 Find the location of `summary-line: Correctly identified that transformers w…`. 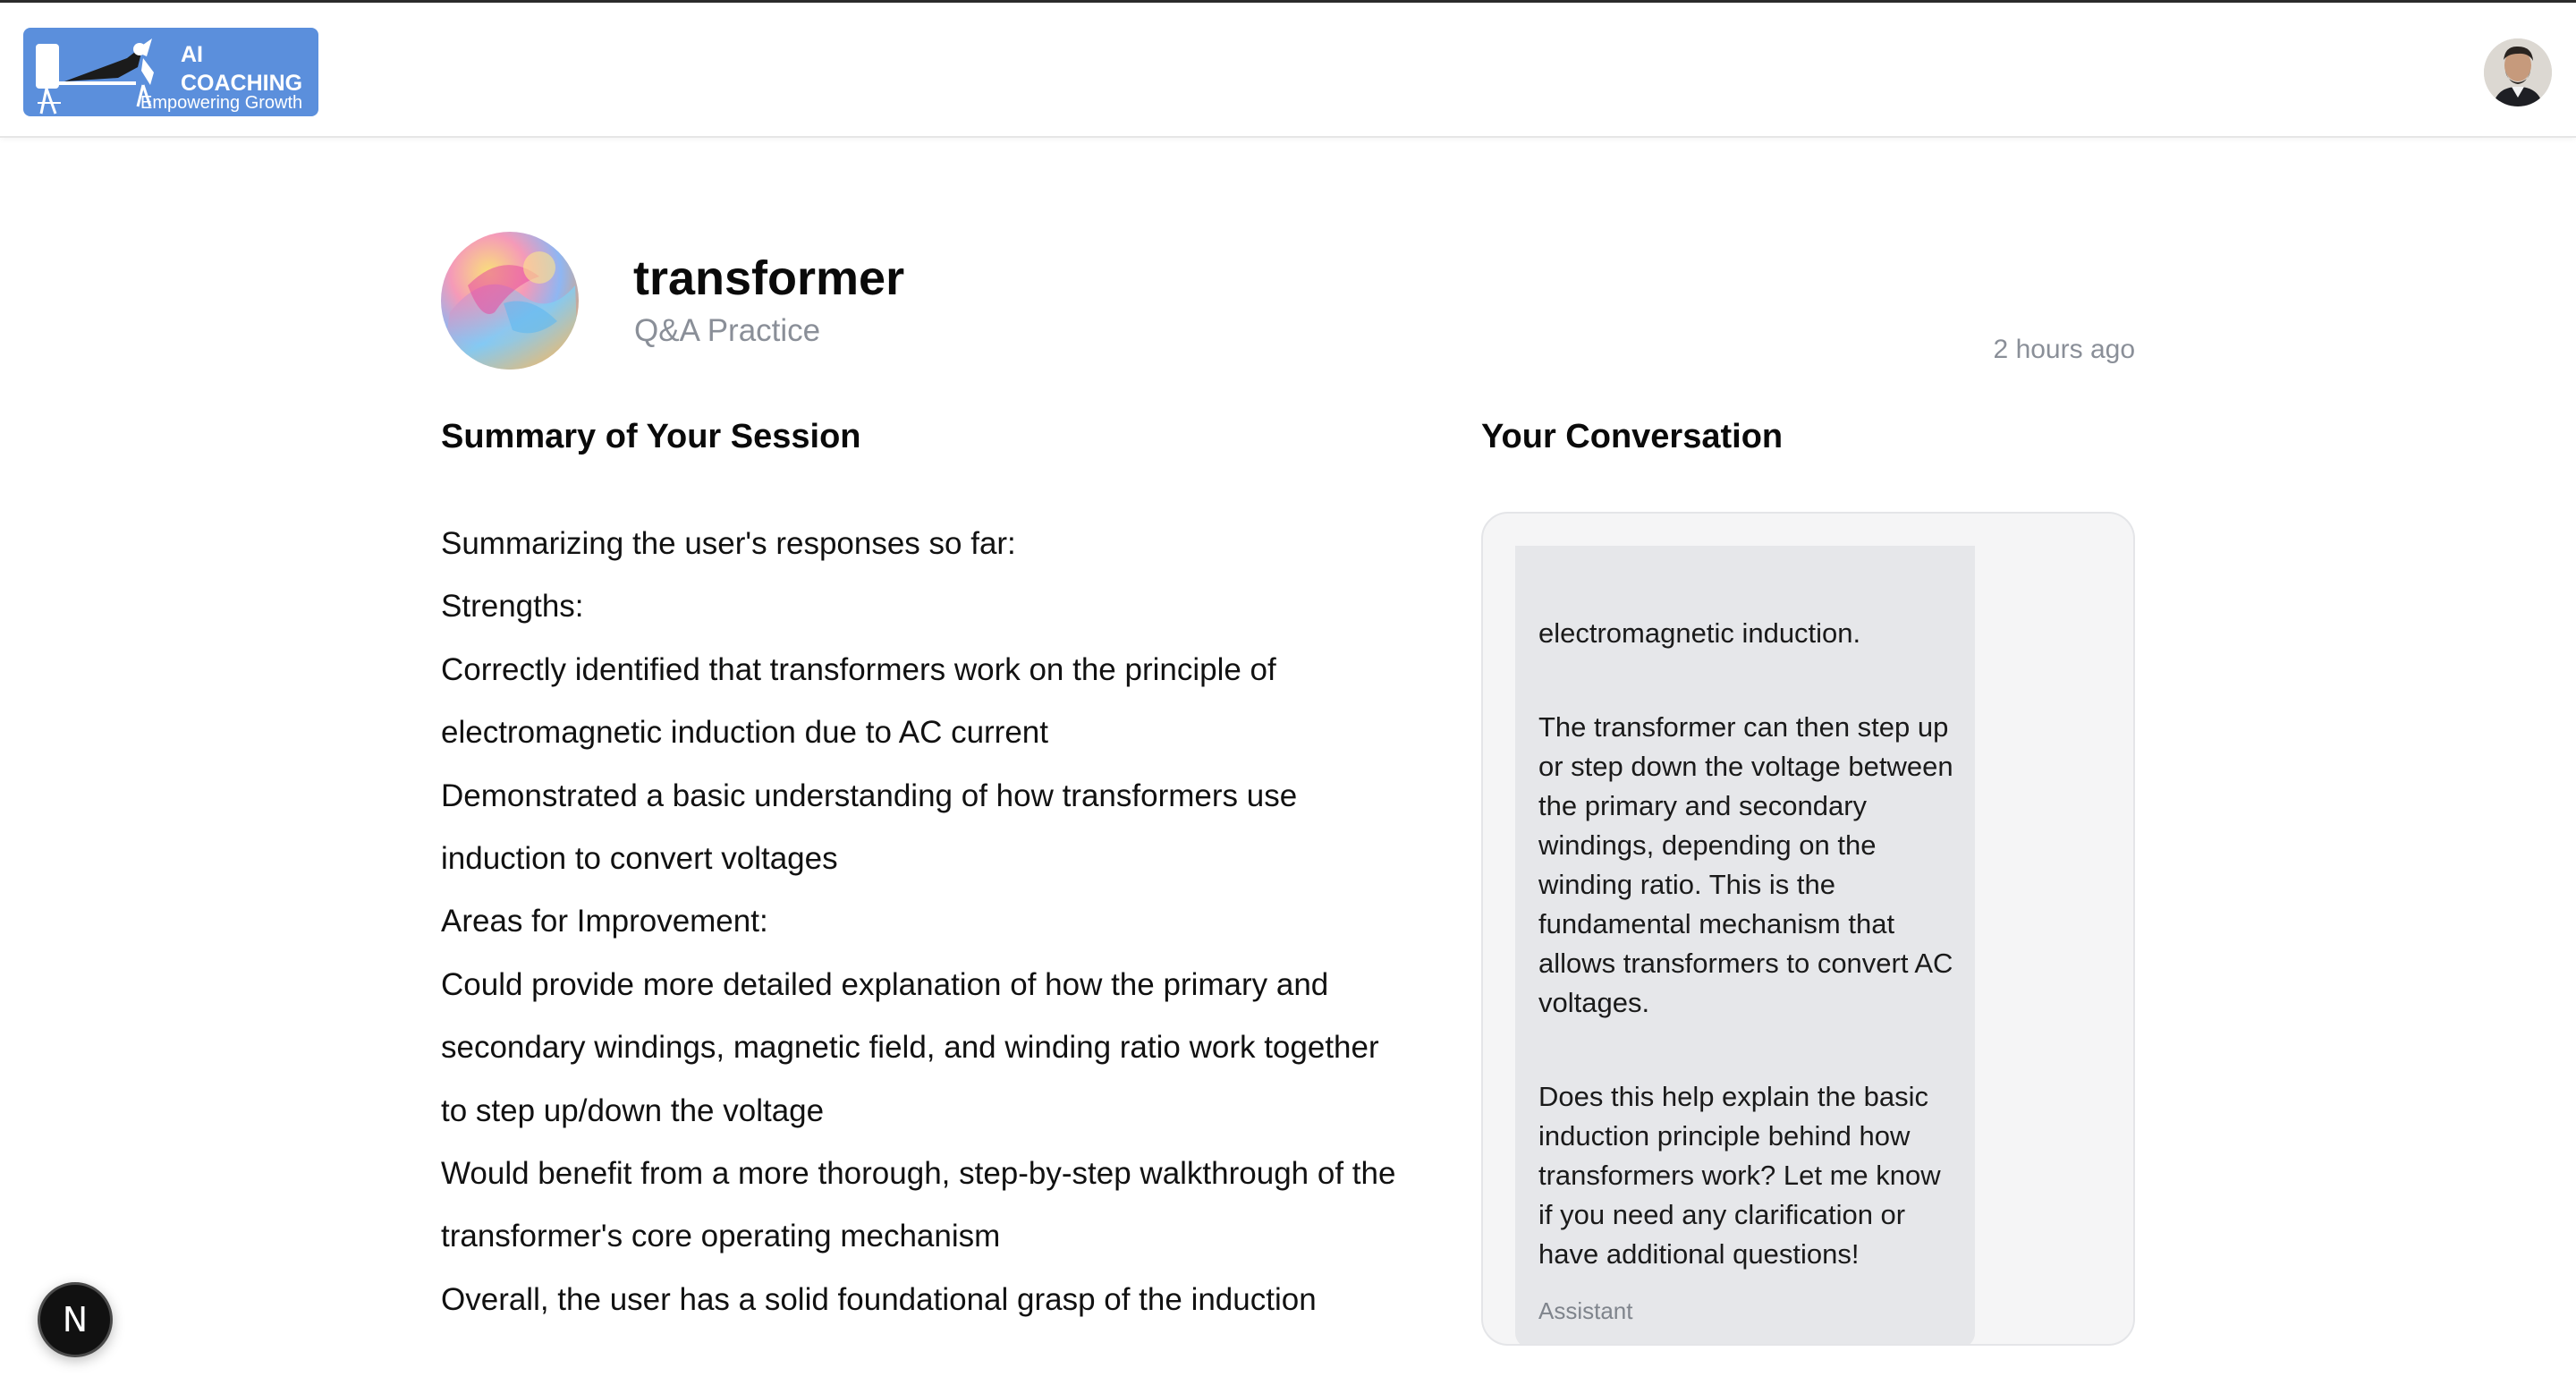

summary-line: Correctly identified that transformers w… is located at coordinates (858, 669).